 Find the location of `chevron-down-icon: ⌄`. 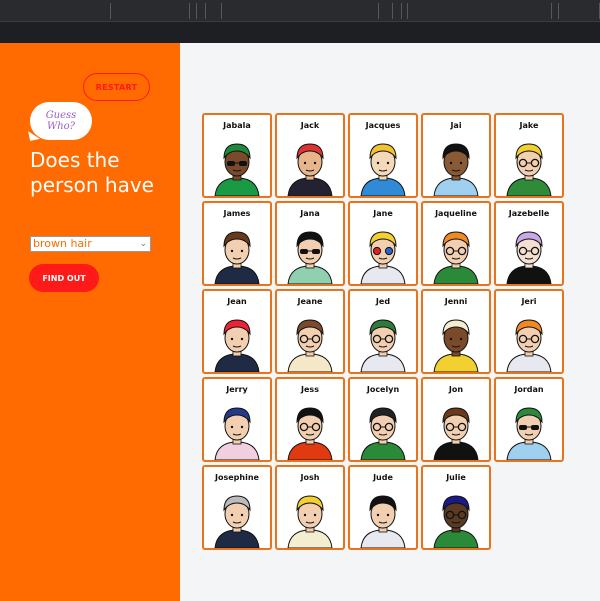

chevron-down-icon: ⌄ is located at coordinates (143, 244).